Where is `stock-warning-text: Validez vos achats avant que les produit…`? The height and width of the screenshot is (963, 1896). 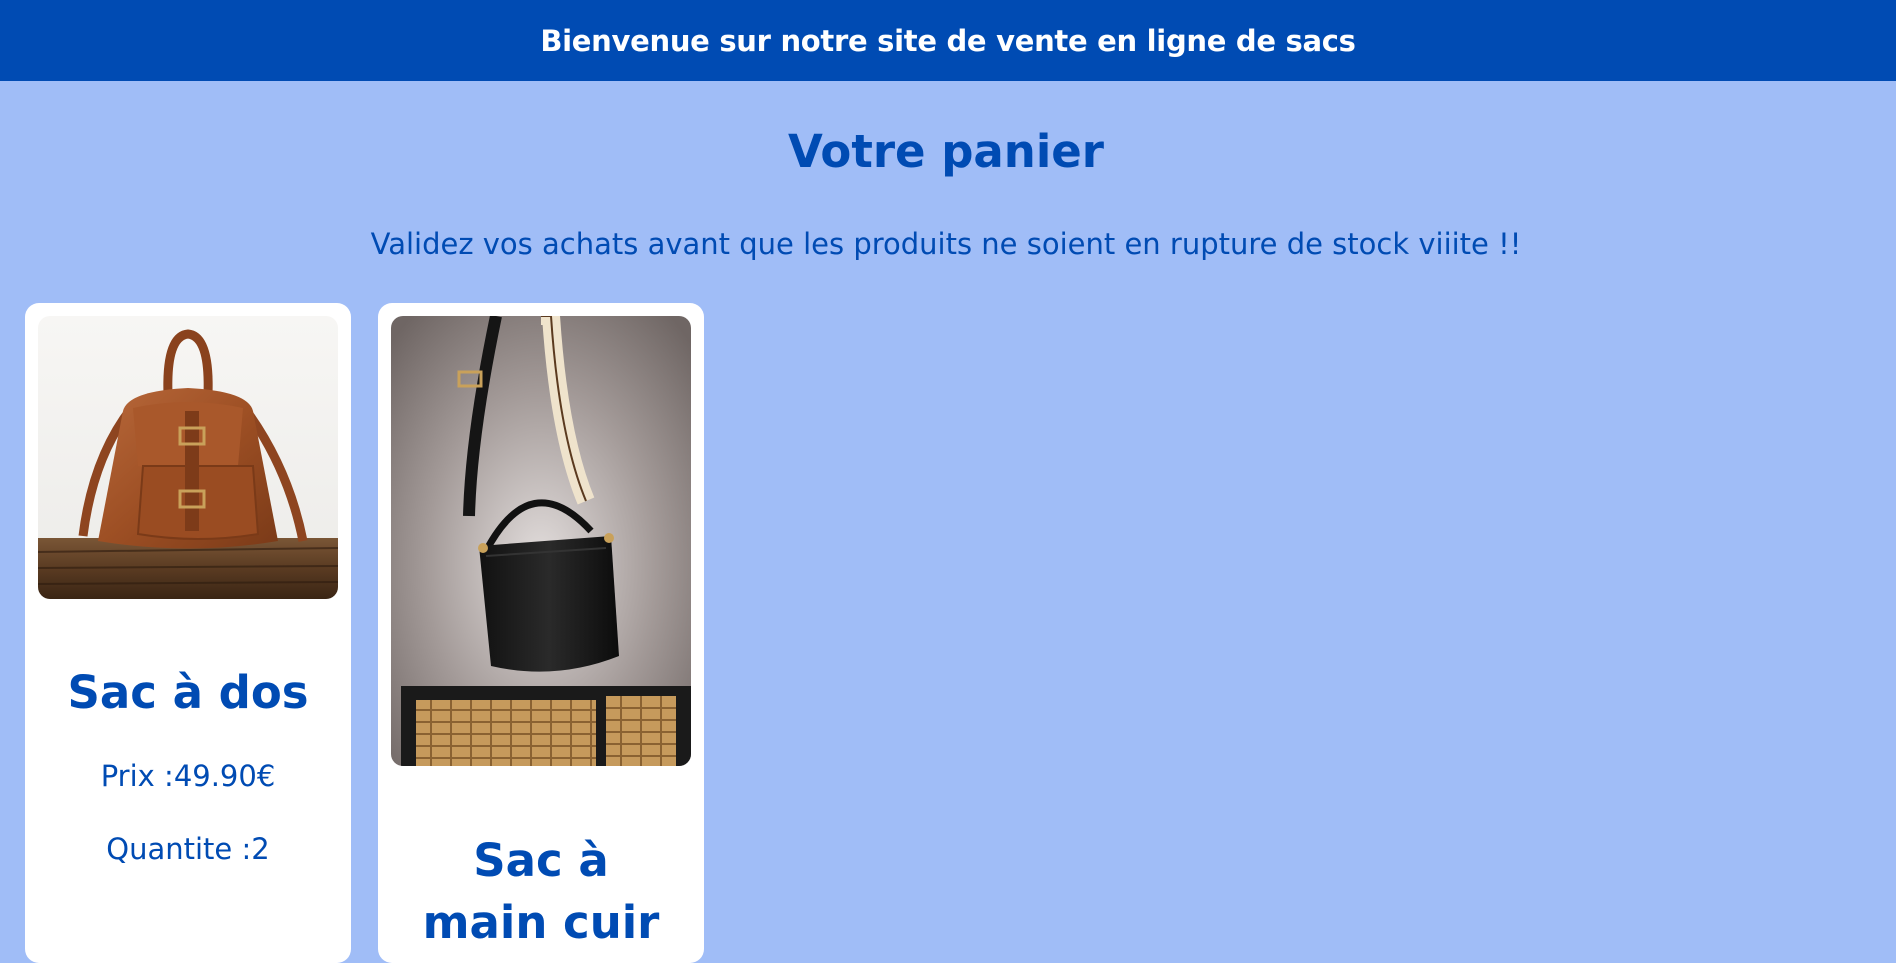 stock-warning-text: Validez vos achats avant que les produit… is located at coordinates (946, 244).